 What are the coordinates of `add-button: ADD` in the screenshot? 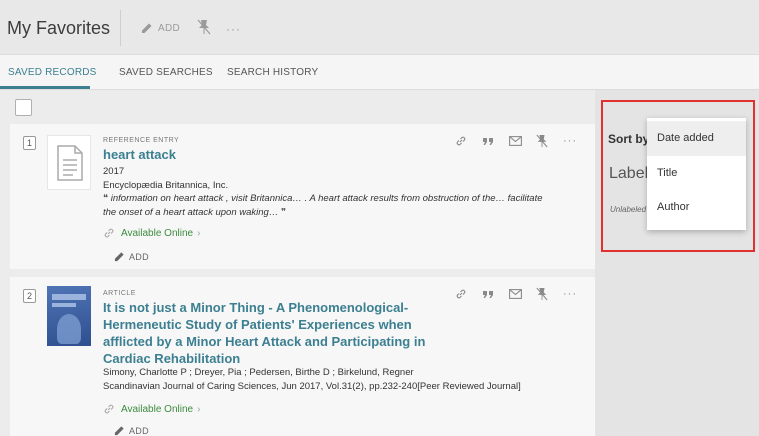 It's located at (160, 28).